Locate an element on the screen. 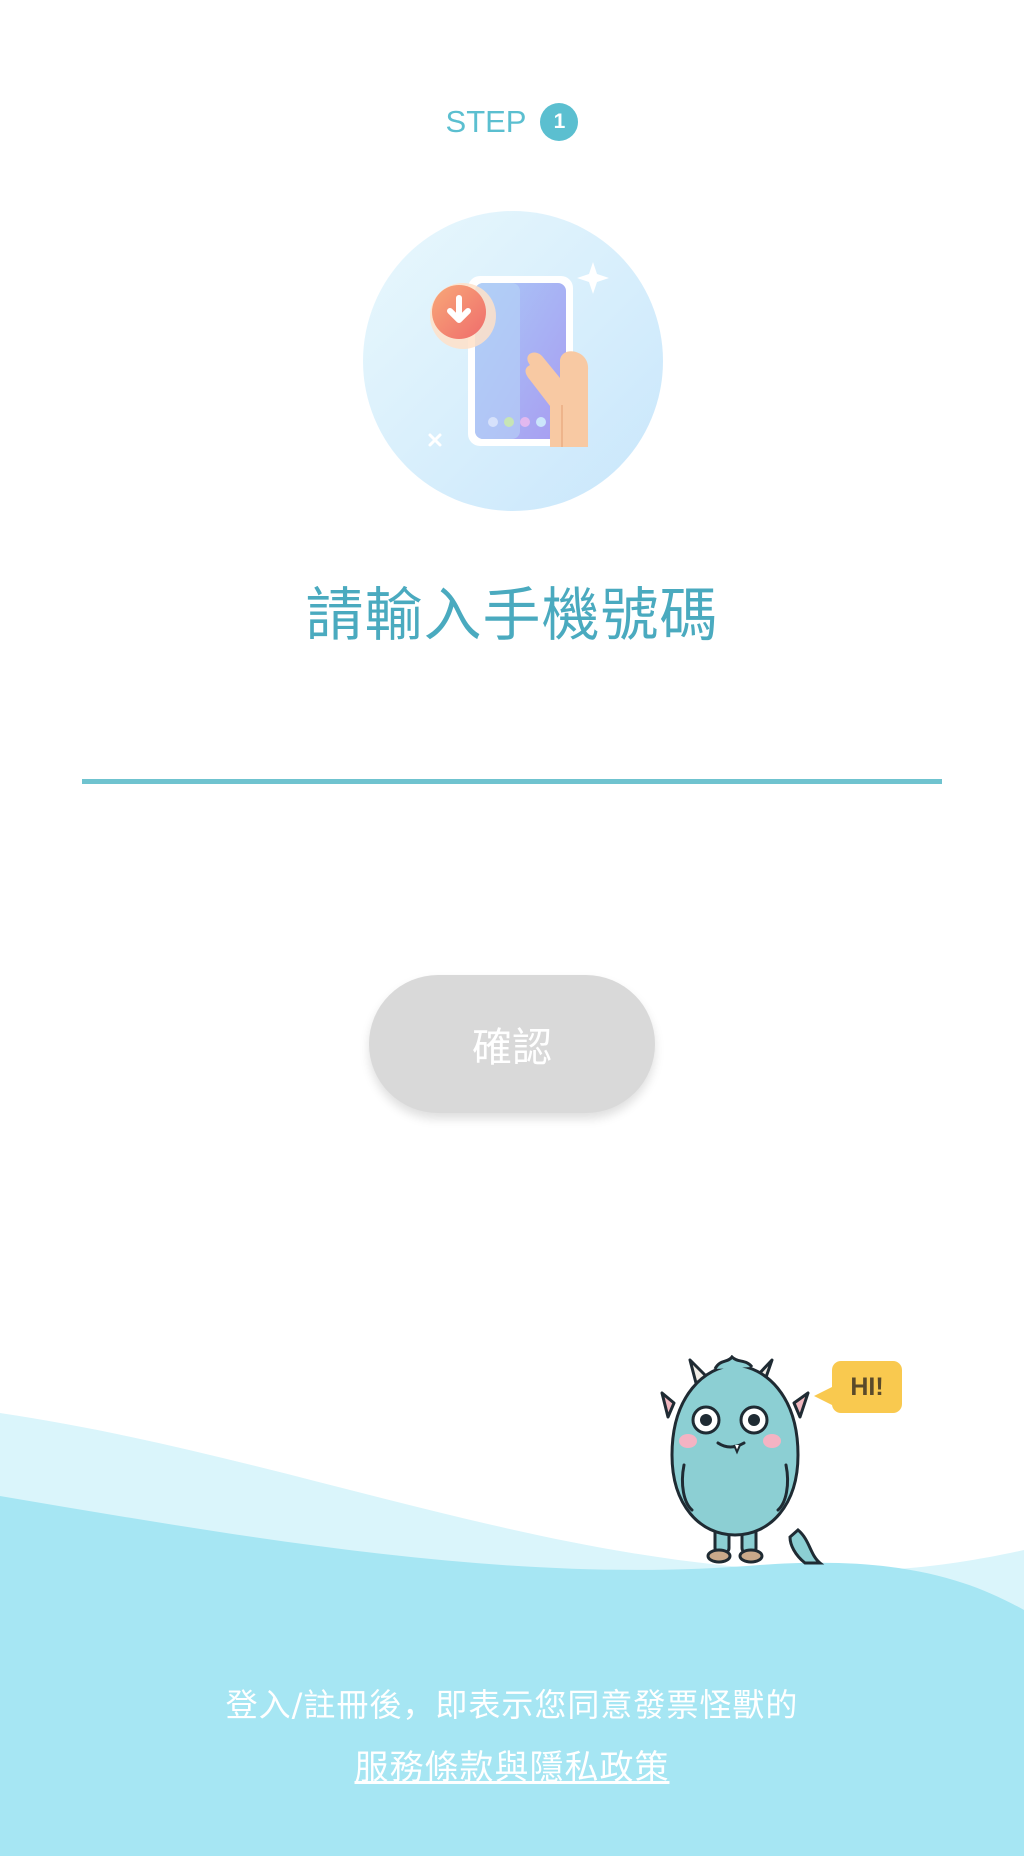 This screenshot has width=1024, height=1856. terms-link-row: 服務條款與隱私政策 is located at coordinates (512, 1764).